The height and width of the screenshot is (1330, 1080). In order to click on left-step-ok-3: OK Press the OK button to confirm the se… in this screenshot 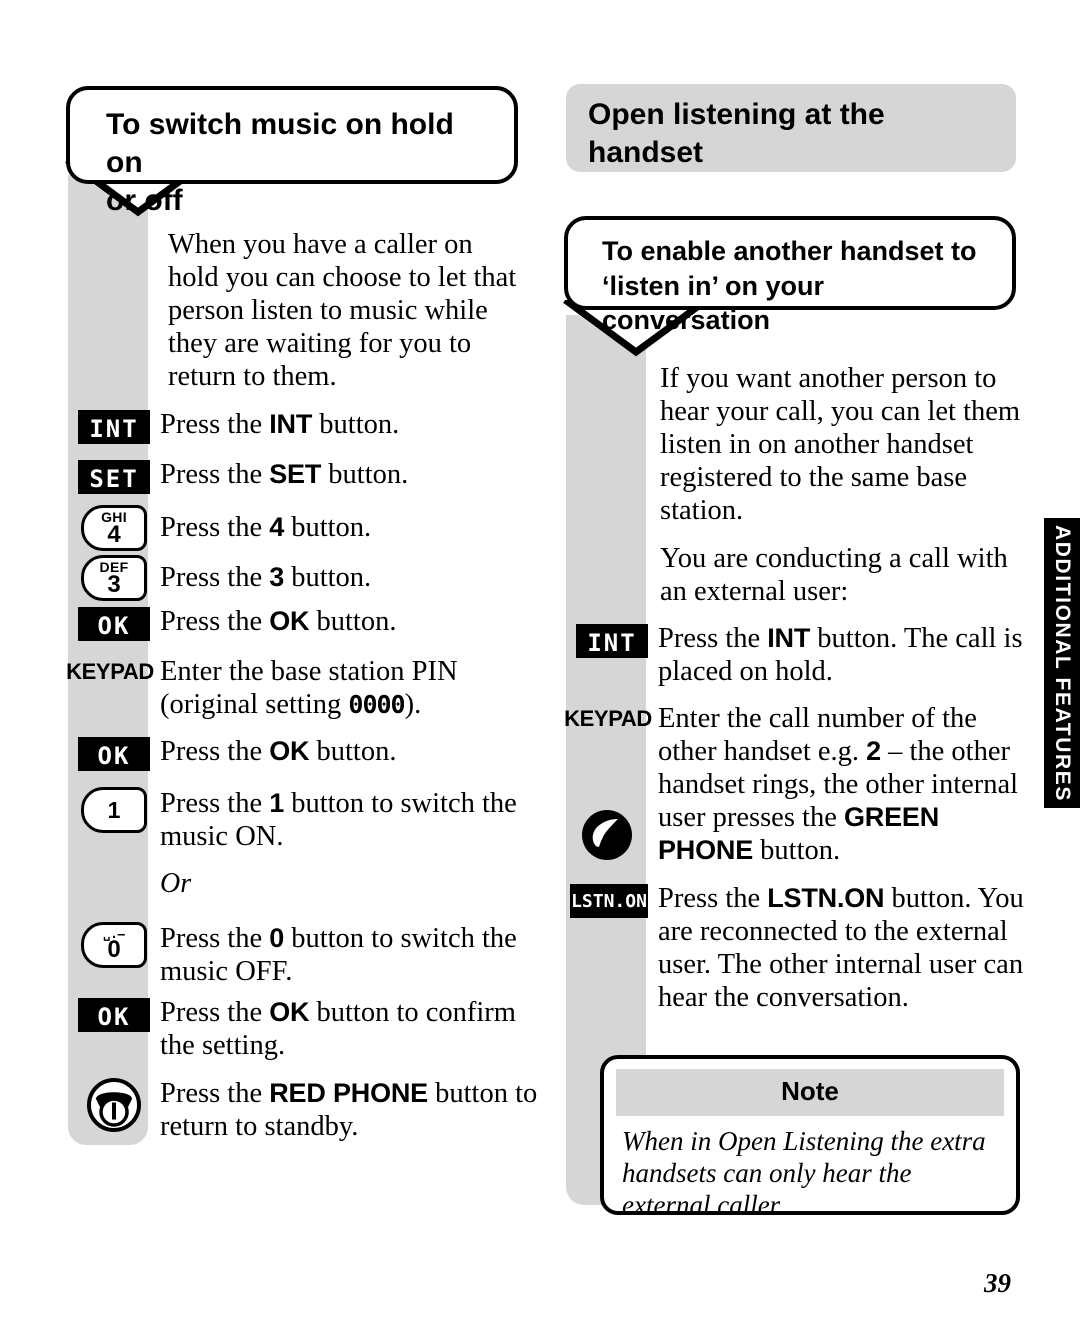, I will do `click(303, 1029)`.